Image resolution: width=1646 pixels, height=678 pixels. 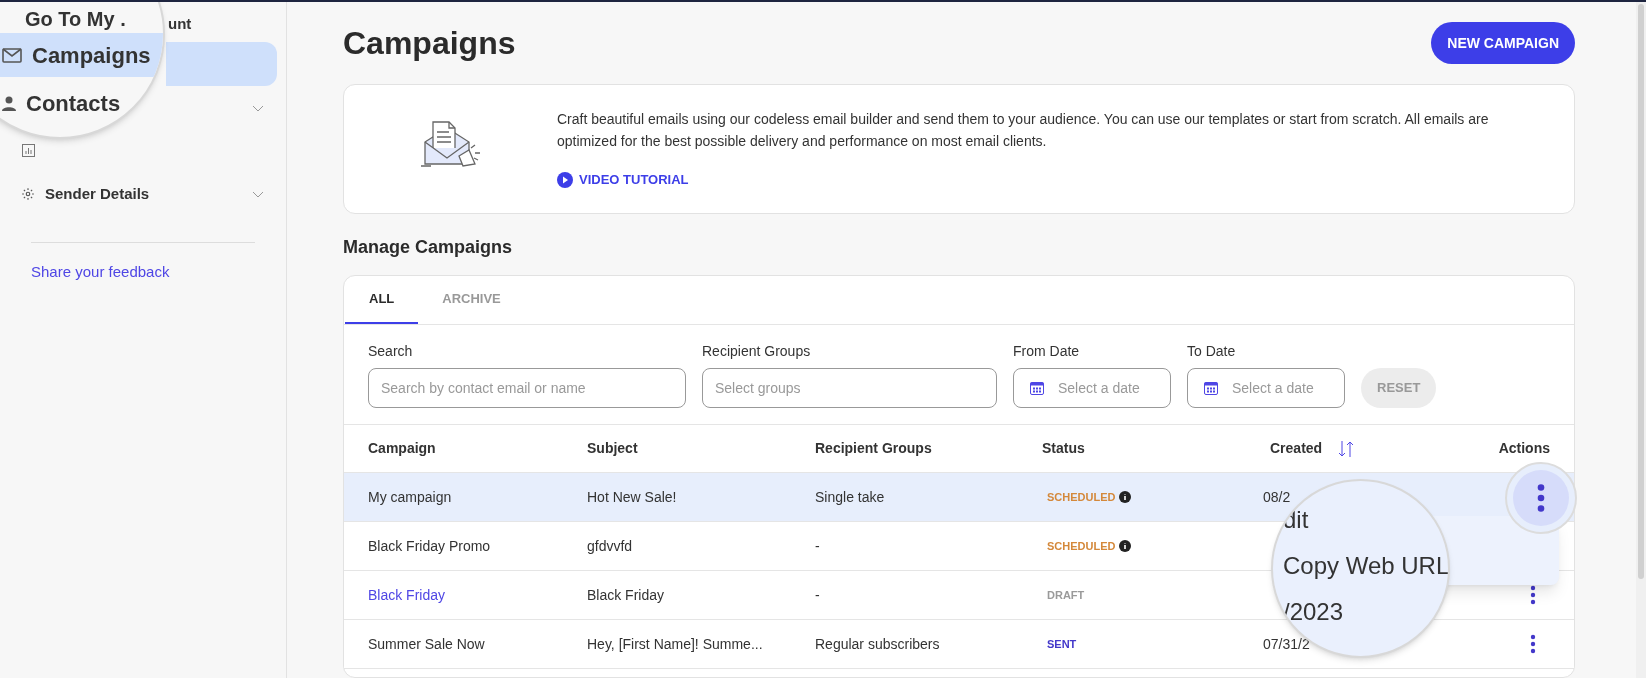 I want to click on status-label: SENT, so click(x=1062, y=644).